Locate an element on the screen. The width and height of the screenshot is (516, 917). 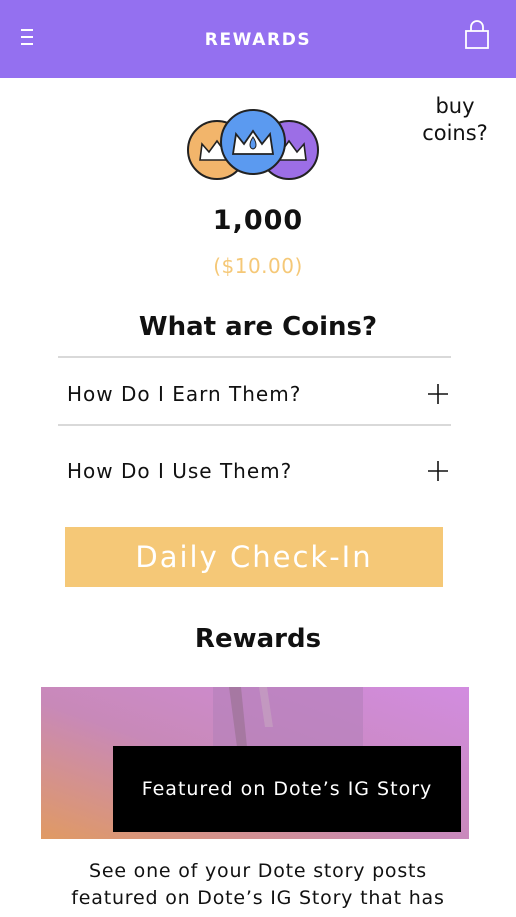
buy-coins-line1: buy is located at coordinates (455, 106).